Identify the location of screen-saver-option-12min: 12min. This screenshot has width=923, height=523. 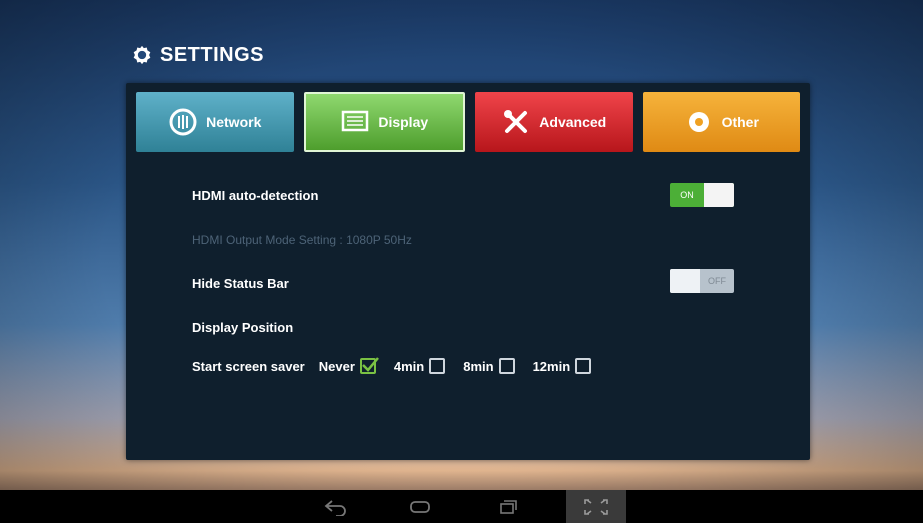
(562, 366).